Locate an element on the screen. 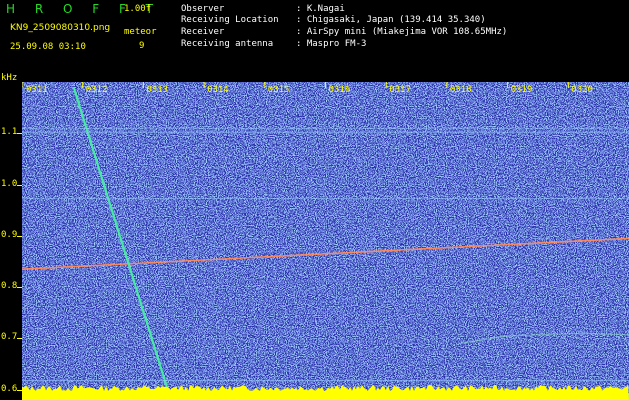  file-name: KN9_2509080310.png is located at coordinates (60, 28).